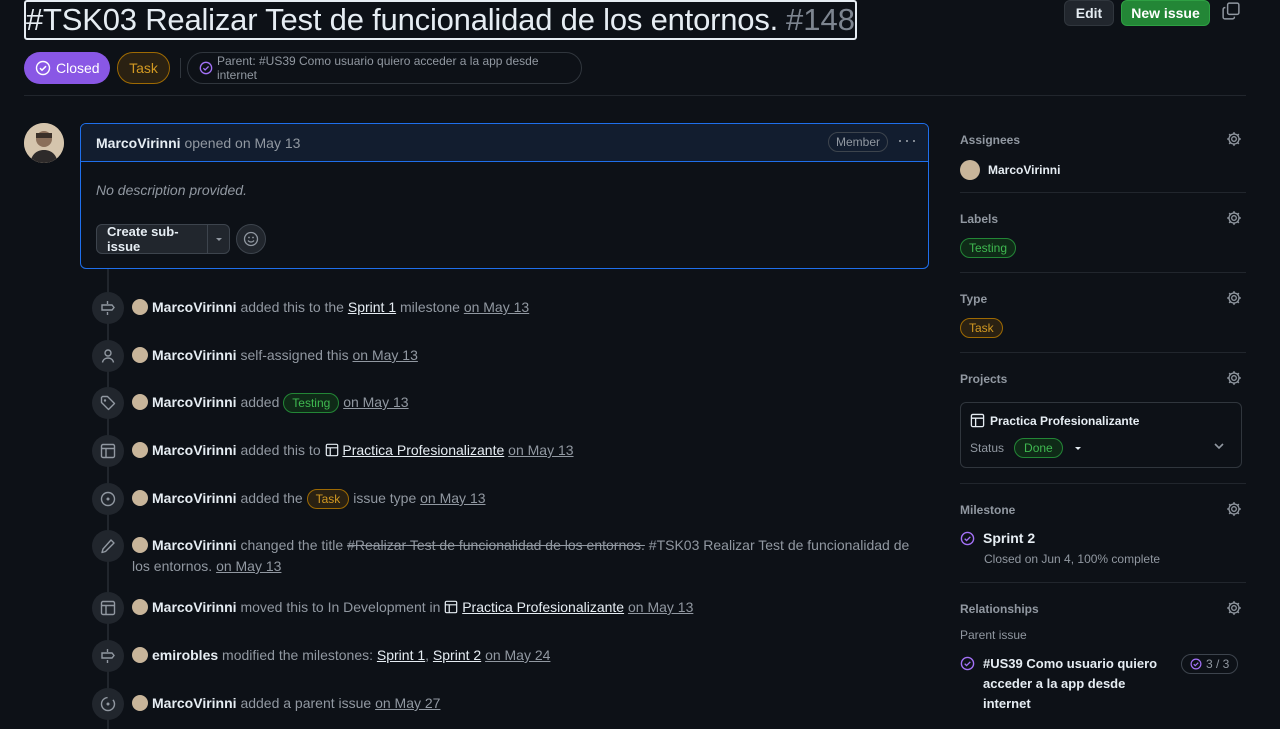  Describe the element at coordinates (517, 655) in the screenshot. I see `event-date: on May 24` at that location.